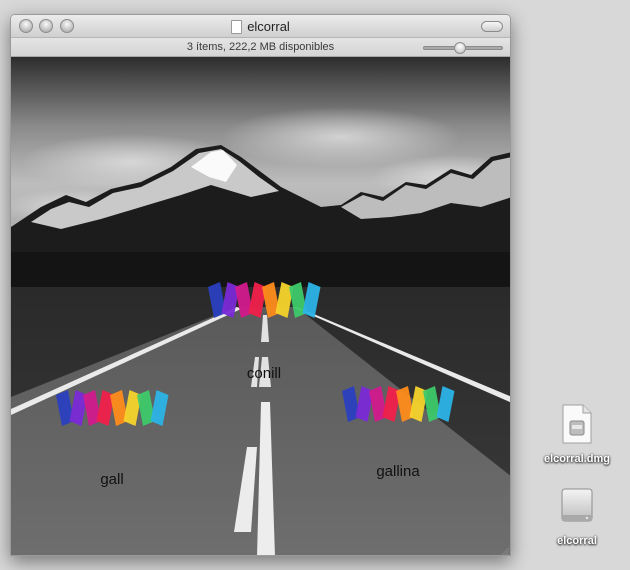 The width and height of the screenshot is (630, 570). Describe the element at coordinates (260, 47) in the screenshot. I see `status-bar: 3 ítems, 222,2 MB disponibles` at that location.